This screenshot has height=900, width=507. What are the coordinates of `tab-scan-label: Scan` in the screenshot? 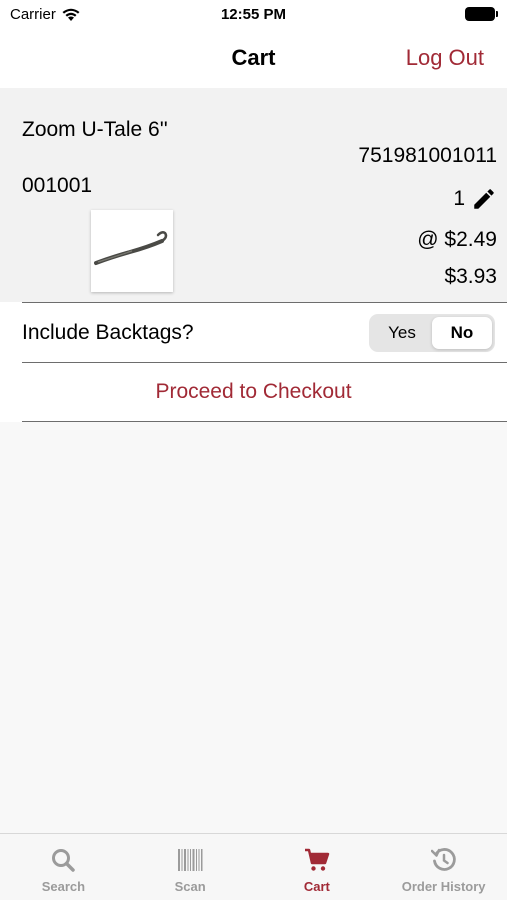 It's located at (190, 886).